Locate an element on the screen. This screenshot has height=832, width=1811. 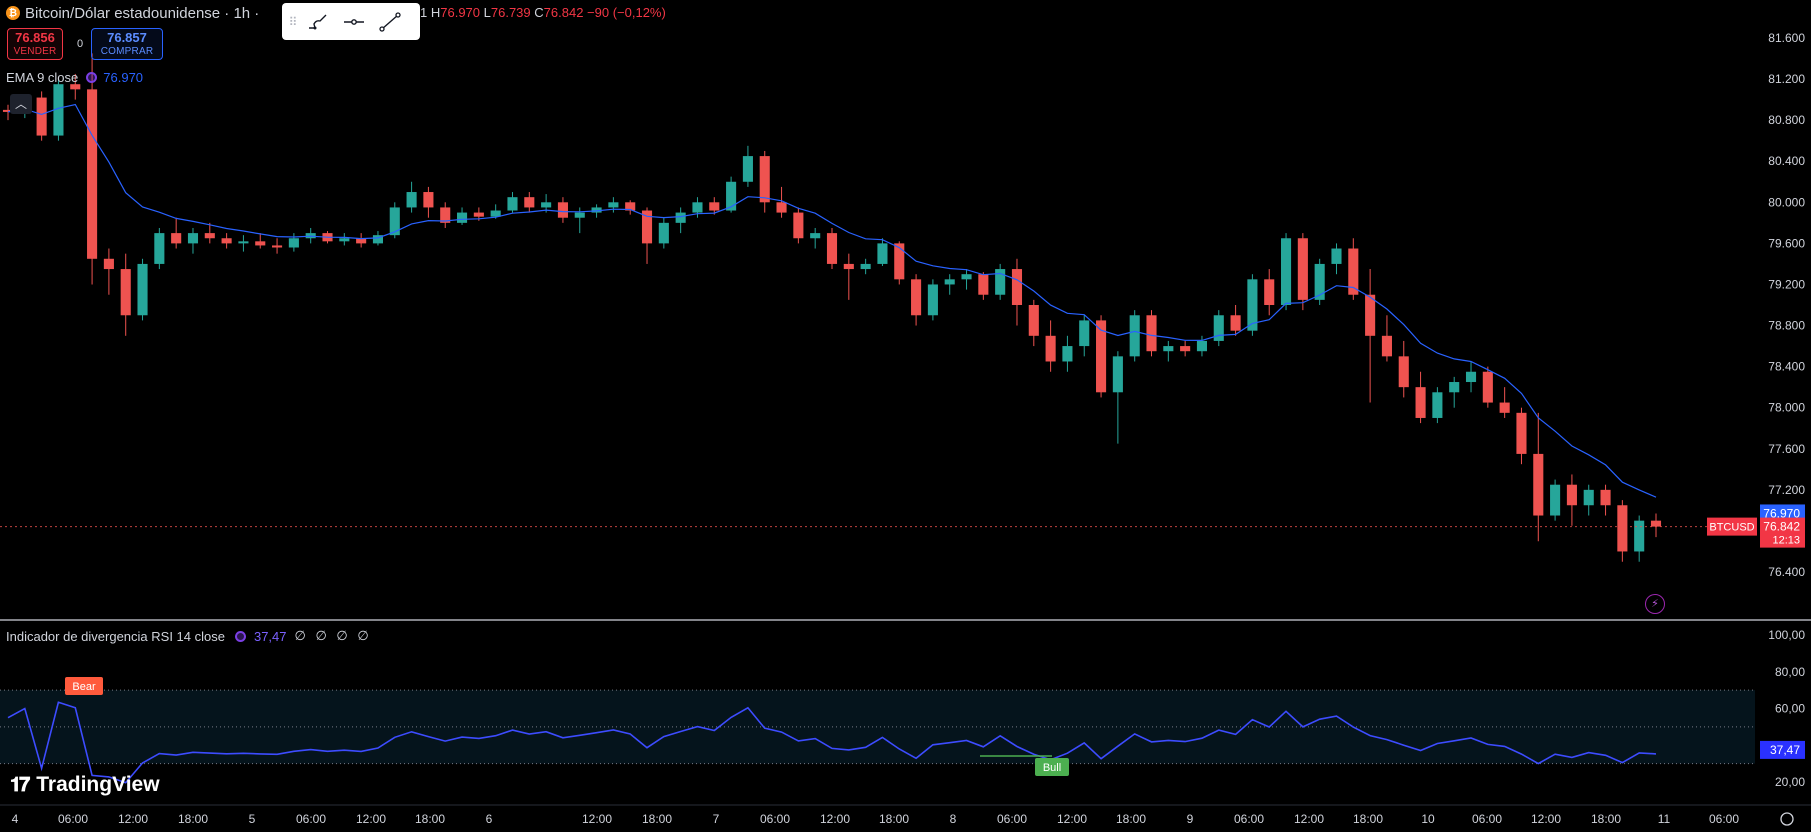
ohlc-readout: 1 H76.970 L76.739 C76.842 −90 (−0,12%) is located at coordinates (543, 12).